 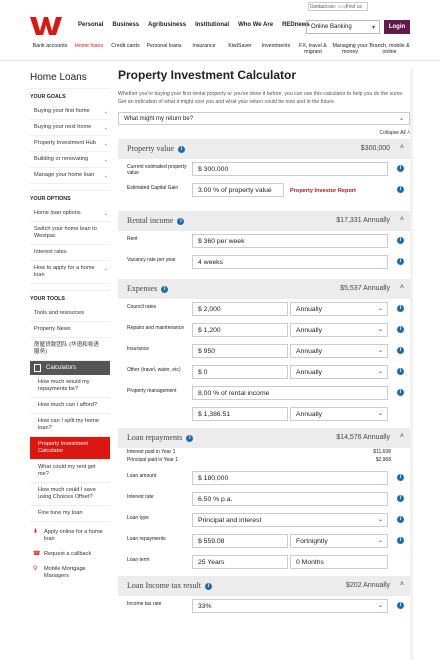 What do you see at coordinates (290, 241) in the screenshot?
I see `rent-input: $ 360 per week` at bounding box center [290, 241].